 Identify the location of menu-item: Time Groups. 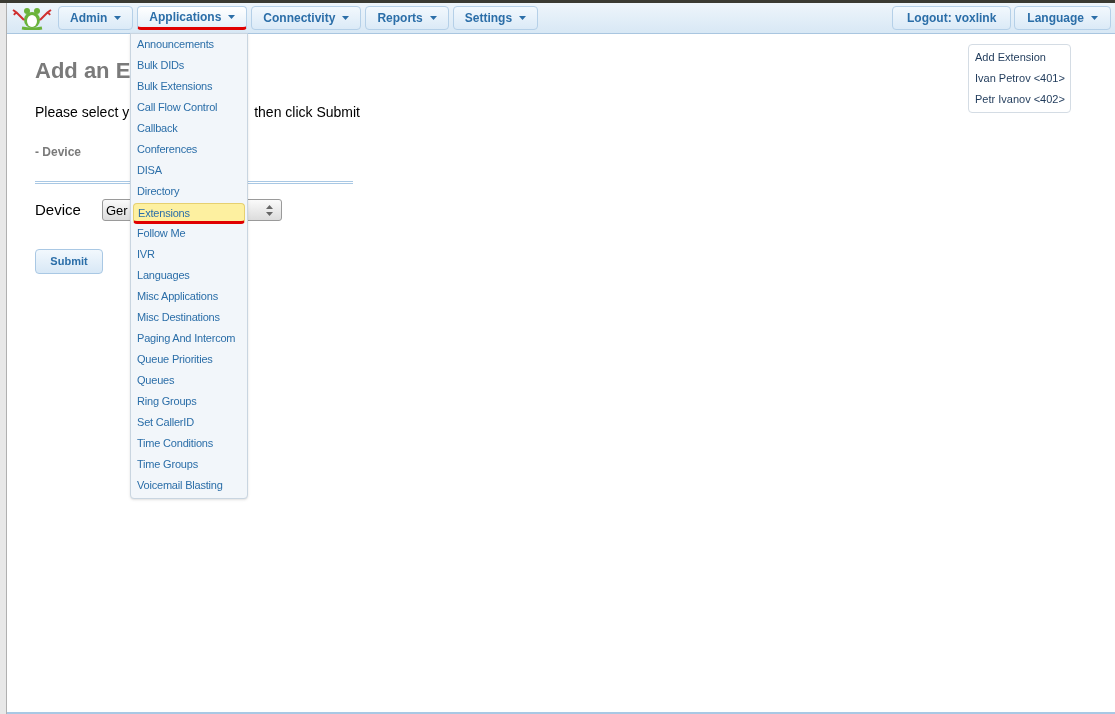
(189, 465).